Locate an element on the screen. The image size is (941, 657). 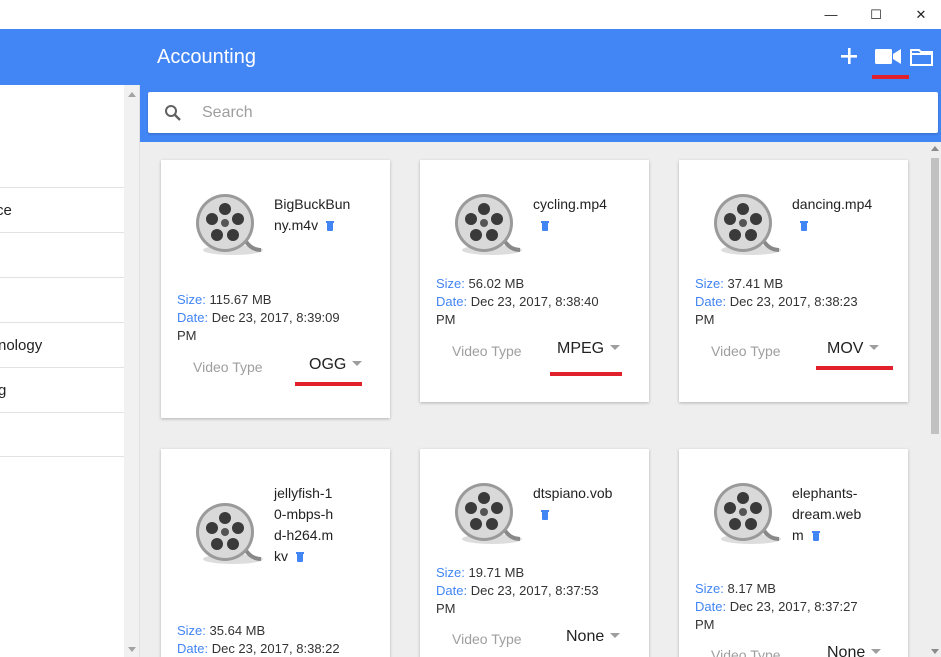
search-bar is located at coordinates (540, 113).